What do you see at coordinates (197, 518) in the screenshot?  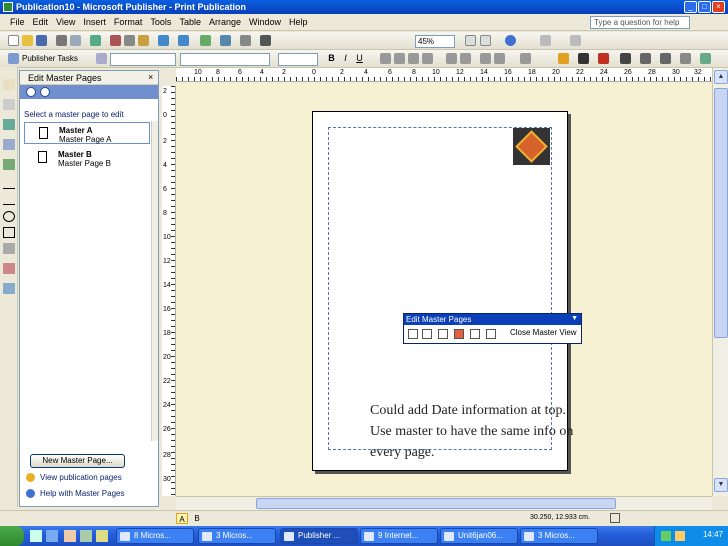 I see `page-b-tab: B` at bounding box center [197, 518].